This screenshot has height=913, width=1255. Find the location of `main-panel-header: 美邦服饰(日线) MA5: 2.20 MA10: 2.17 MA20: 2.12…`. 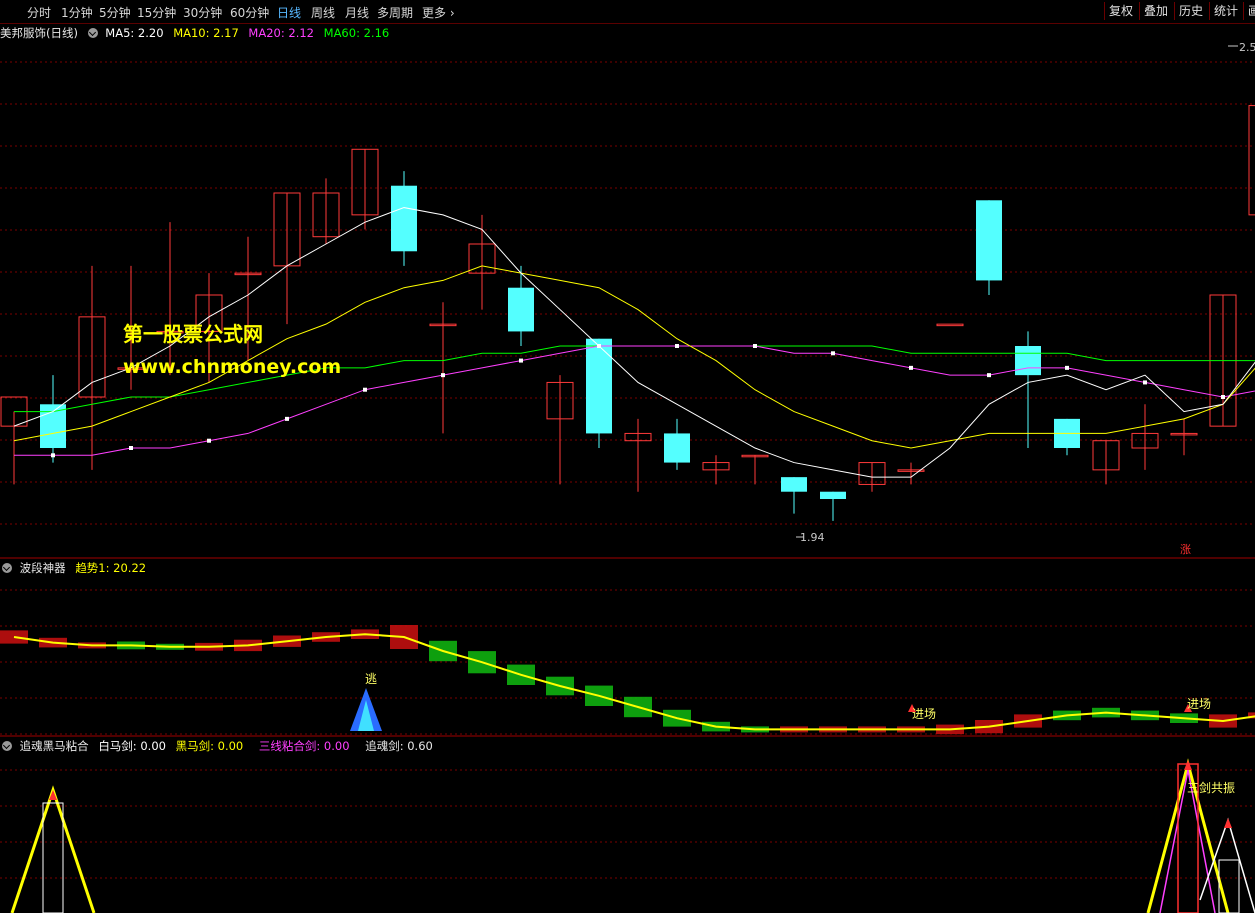

main-panel-header: 美邦服饰(日线) MA5: 2.20 MA10: 2.17 MA20: 2.12… is located at coordinates (194, 33).